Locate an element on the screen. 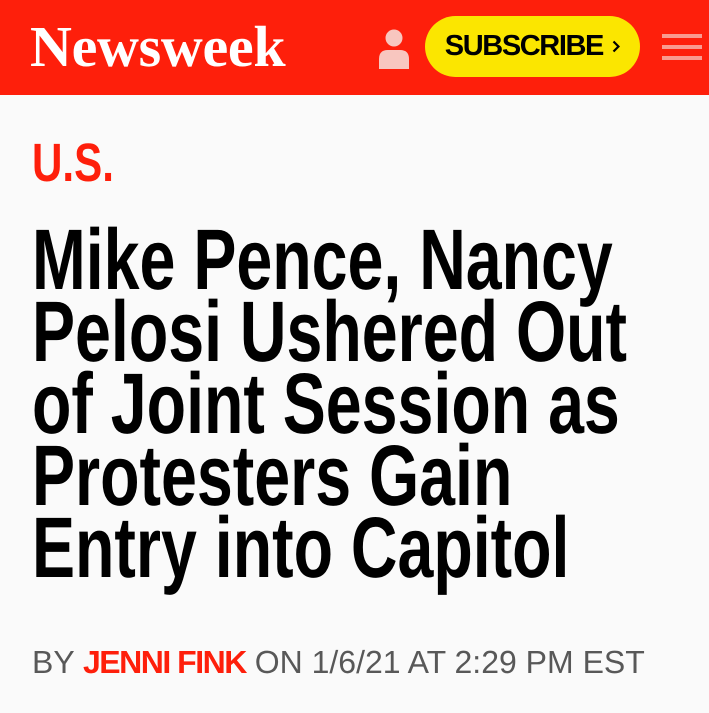 The width and height of the screenshot is (709, 713). menu-icon is located at coordinates (682, 47).